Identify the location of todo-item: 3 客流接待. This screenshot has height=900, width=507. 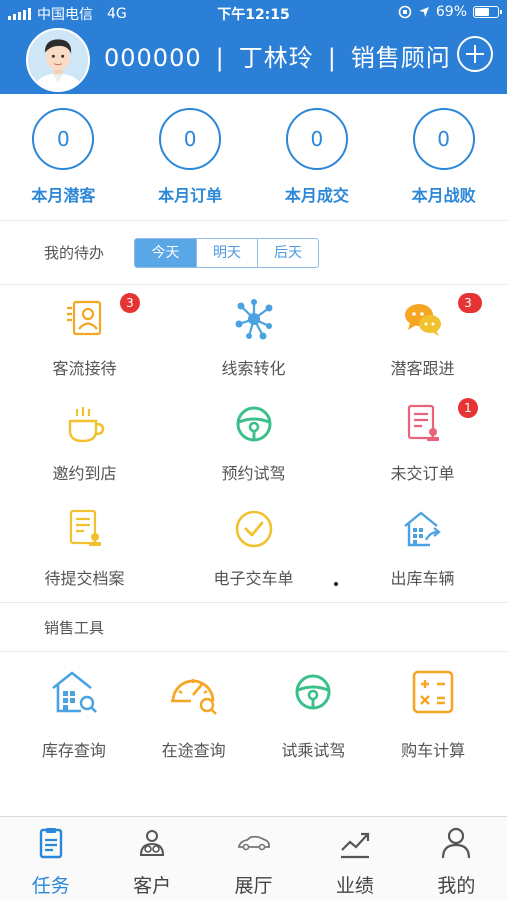
(84, 337).